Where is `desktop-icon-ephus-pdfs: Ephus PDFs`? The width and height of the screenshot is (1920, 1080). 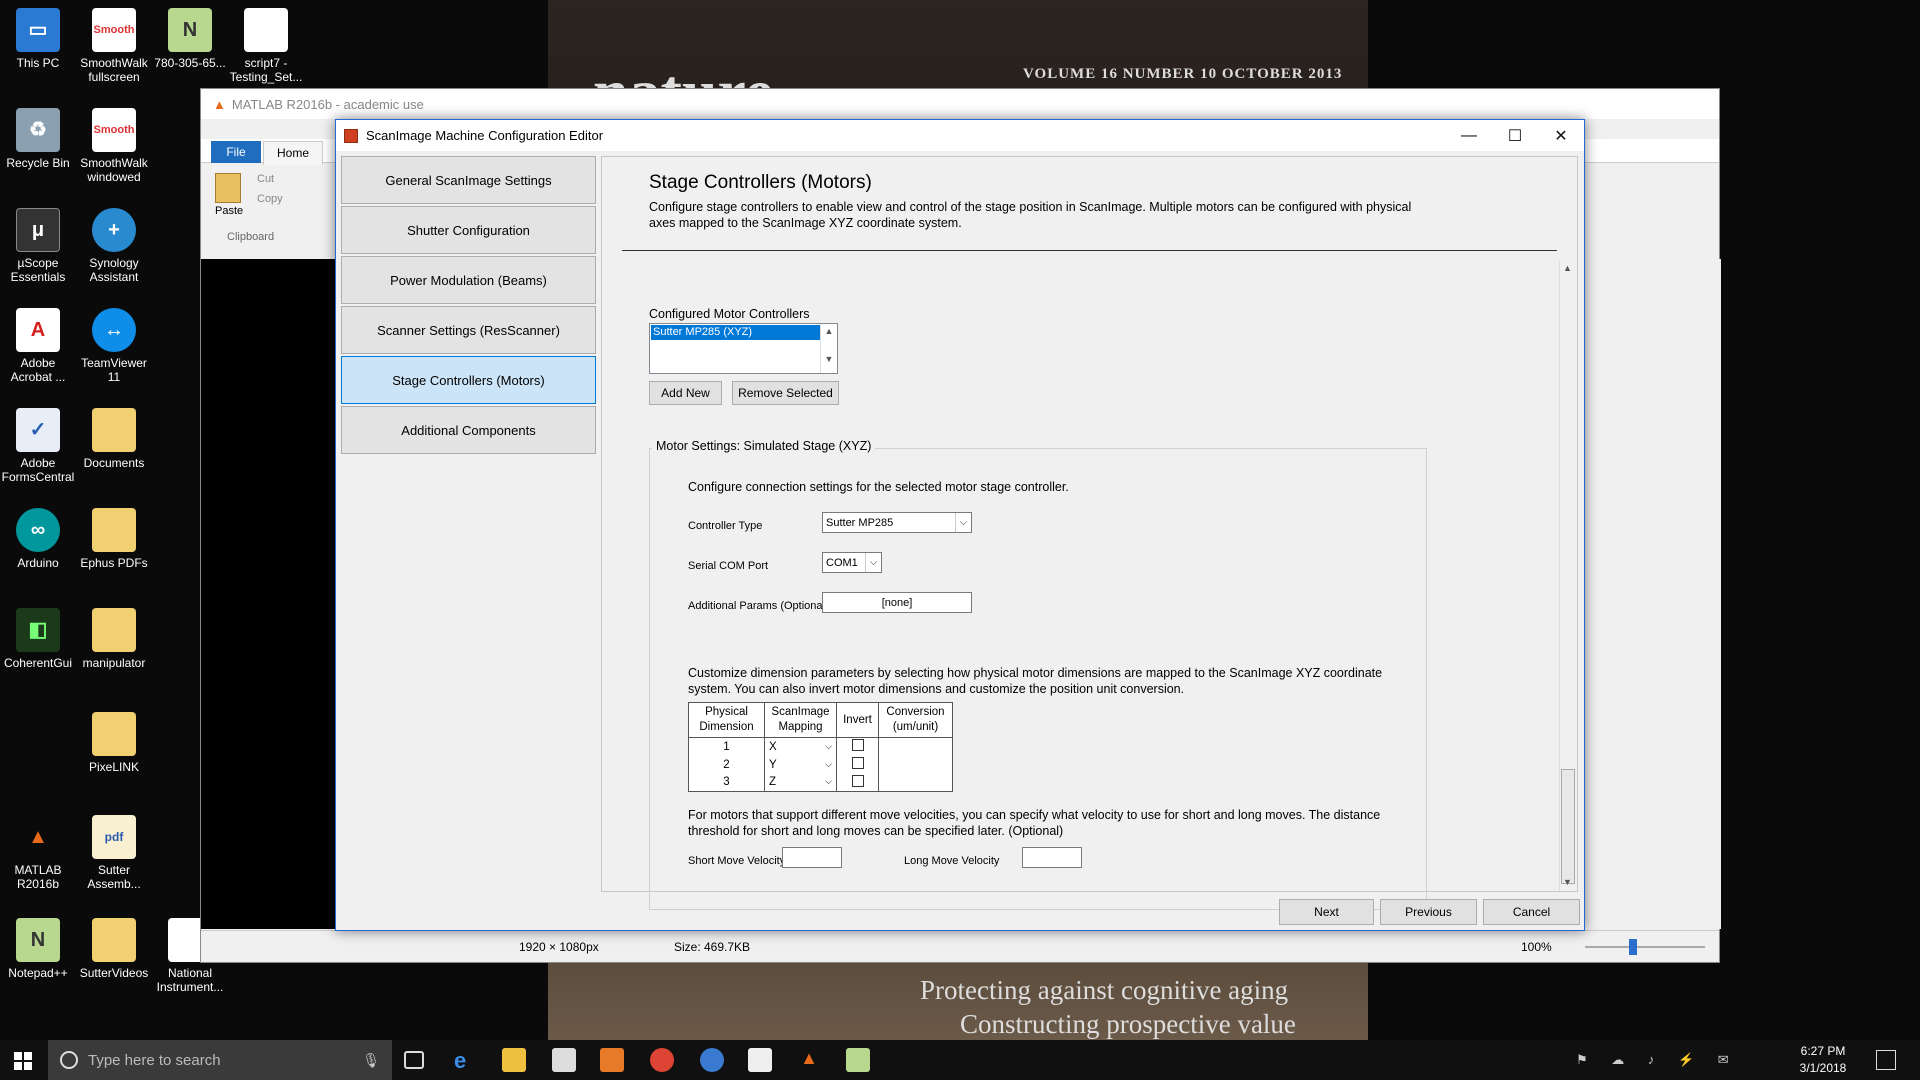
desktop-icon-ephus-pdfs: Ephus PDFs is located at coordinates (114, 539).